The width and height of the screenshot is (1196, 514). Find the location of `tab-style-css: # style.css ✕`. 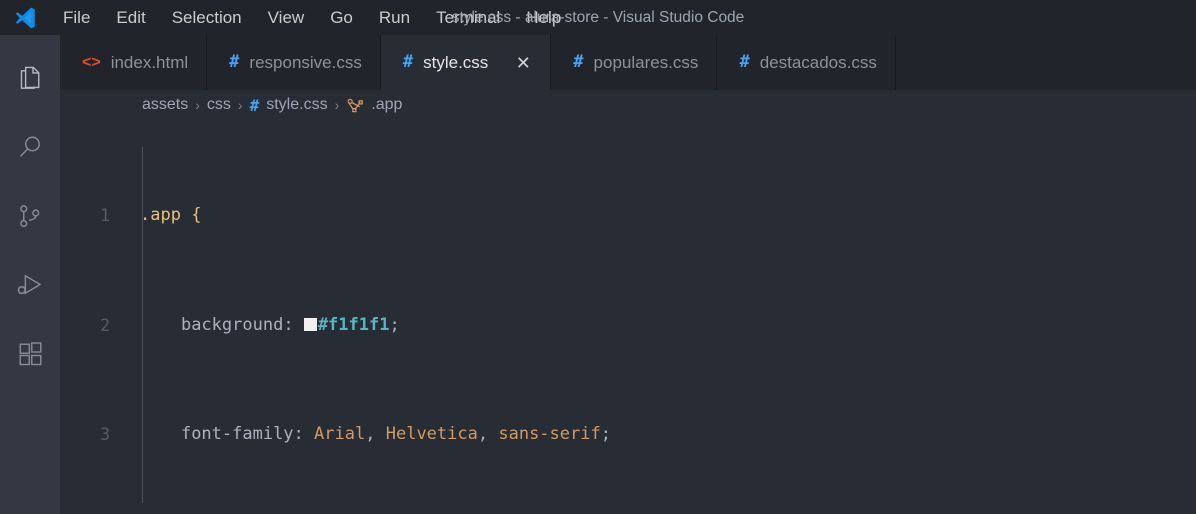

tab-style-css: # style.css ✕ is located at coordinates (466, 62).